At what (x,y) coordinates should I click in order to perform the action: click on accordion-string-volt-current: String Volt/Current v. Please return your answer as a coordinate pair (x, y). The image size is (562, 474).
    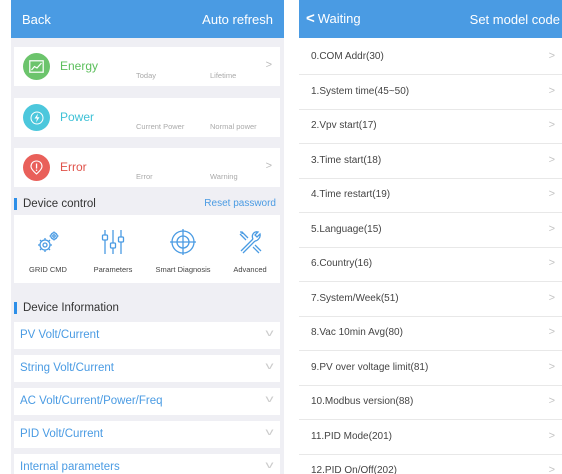
    Looking at the image, I should click on (147, 368).